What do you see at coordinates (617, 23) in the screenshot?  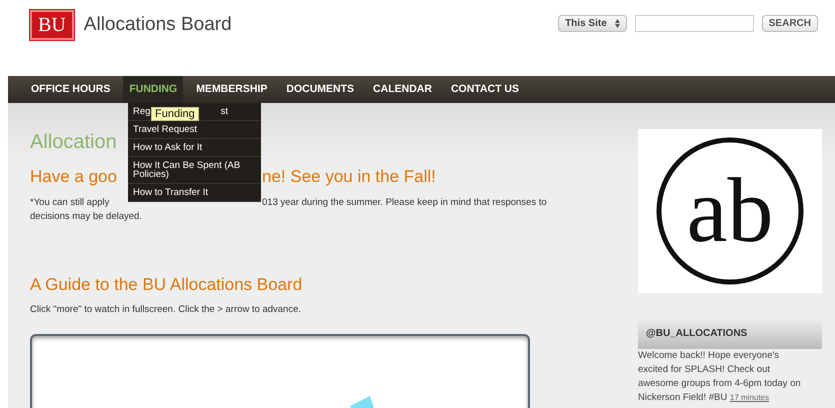 I see `updown-icon` at bounding box center [617, 23].